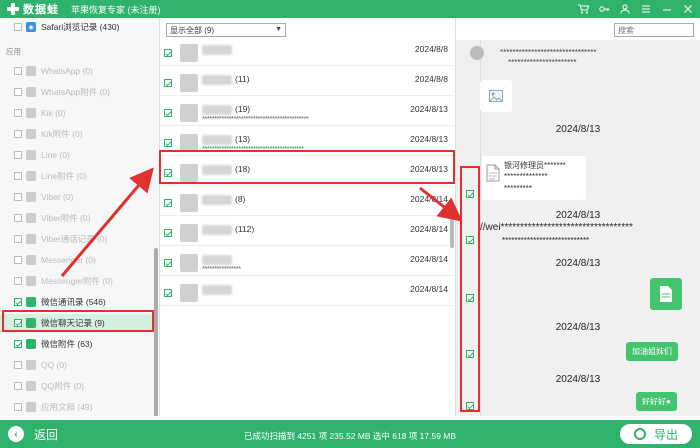  What do you see at coordinates (688, 9) in the screenshot?
I see `close-icon` at bounding box center [688, 9].